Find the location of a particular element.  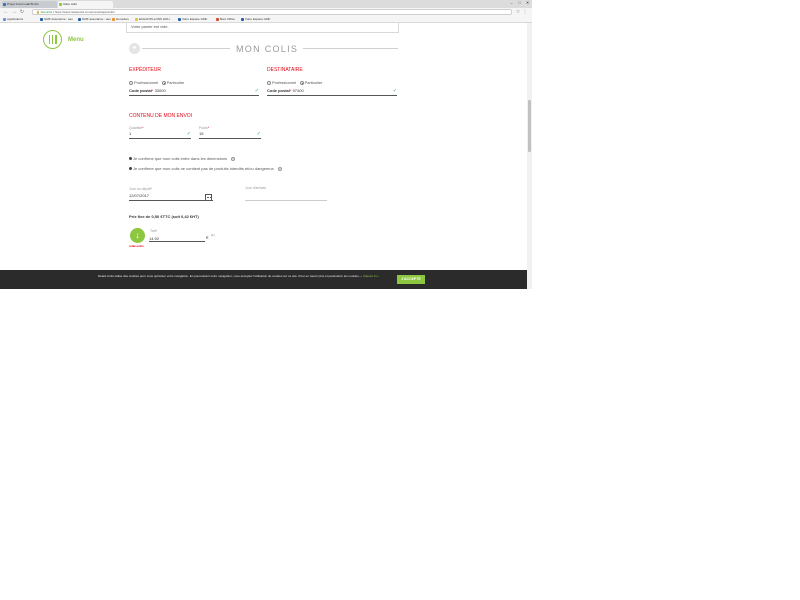

destinataire-type: Professionnel Particulier is located at coordinates (294, 82).